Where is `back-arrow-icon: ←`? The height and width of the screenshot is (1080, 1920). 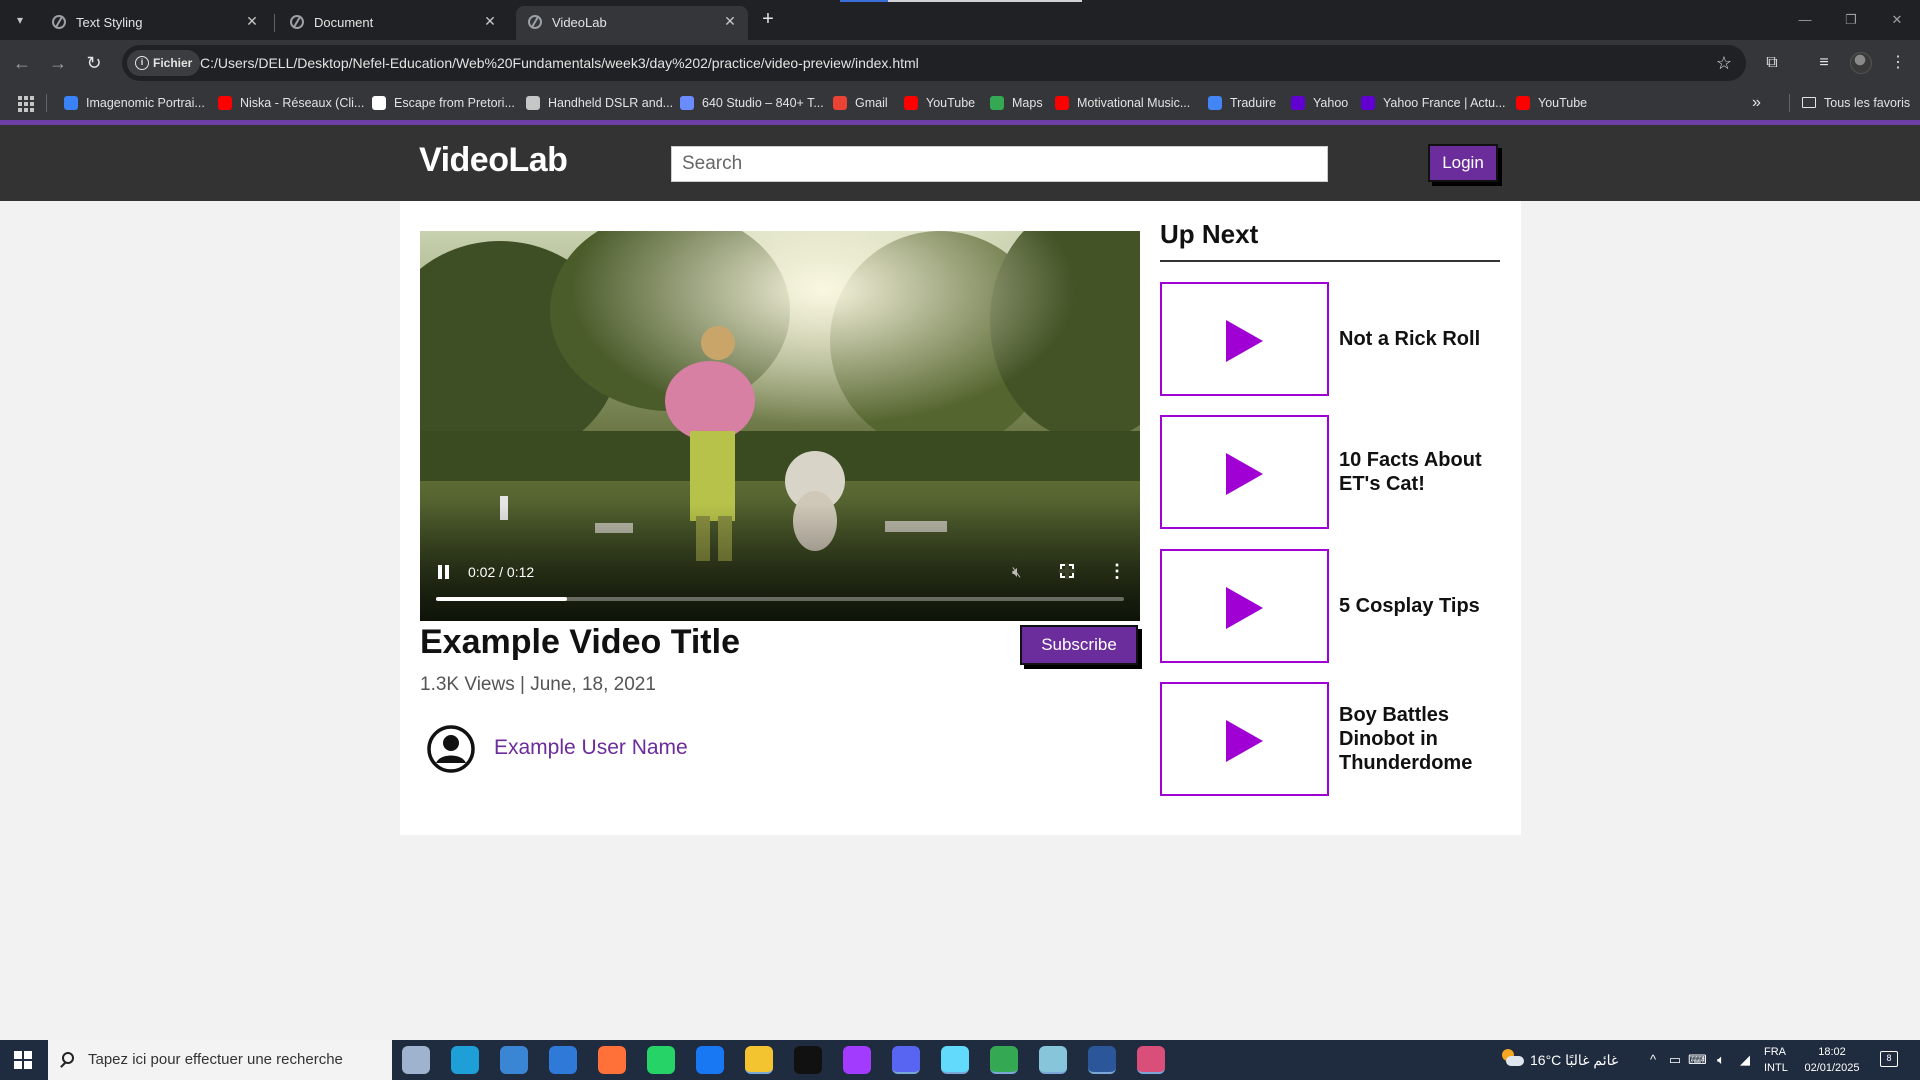
back-arrow-icon: ← is located at coordinates (22, 63).